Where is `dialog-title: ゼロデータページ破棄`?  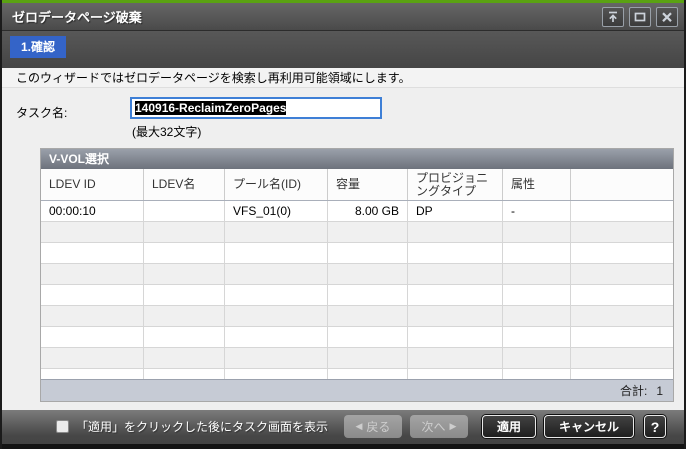 dialog-title: ゼロデータページ破棄 is located at coordinates (77, 17).